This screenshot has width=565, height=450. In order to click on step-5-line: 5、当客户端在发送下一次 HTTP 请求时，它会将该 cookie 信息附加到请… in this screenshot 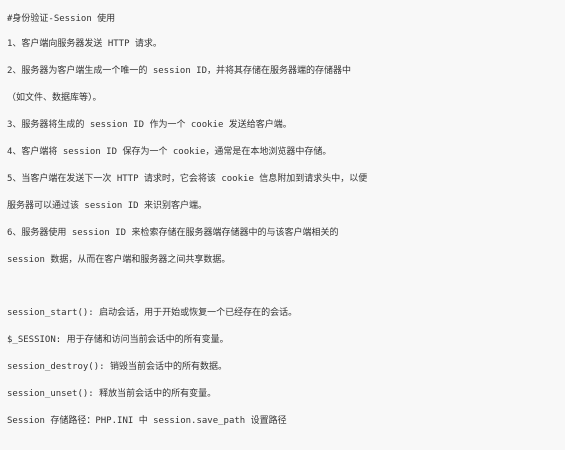, I will do `click(187, 179)`.